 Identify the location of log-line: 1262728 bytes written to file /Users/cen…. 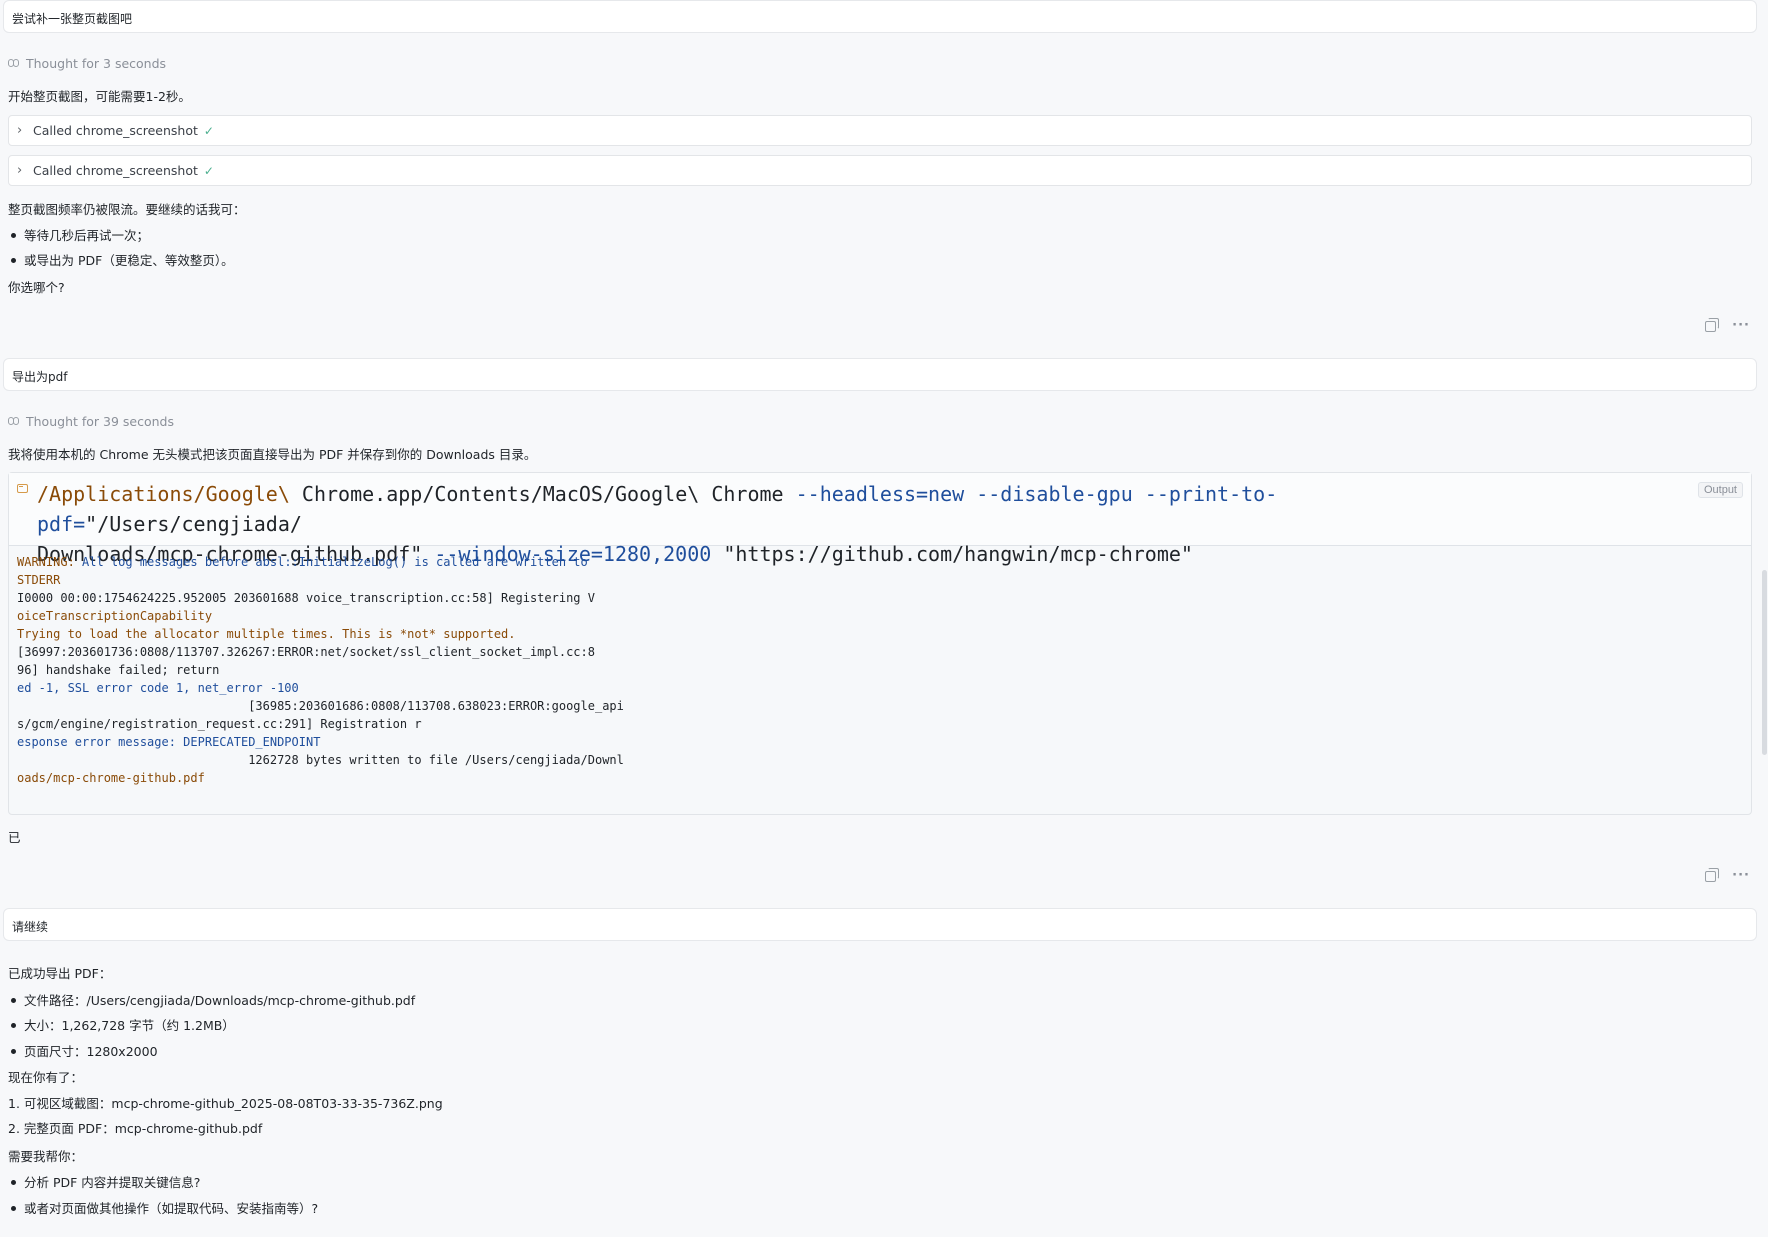
(320, 760).